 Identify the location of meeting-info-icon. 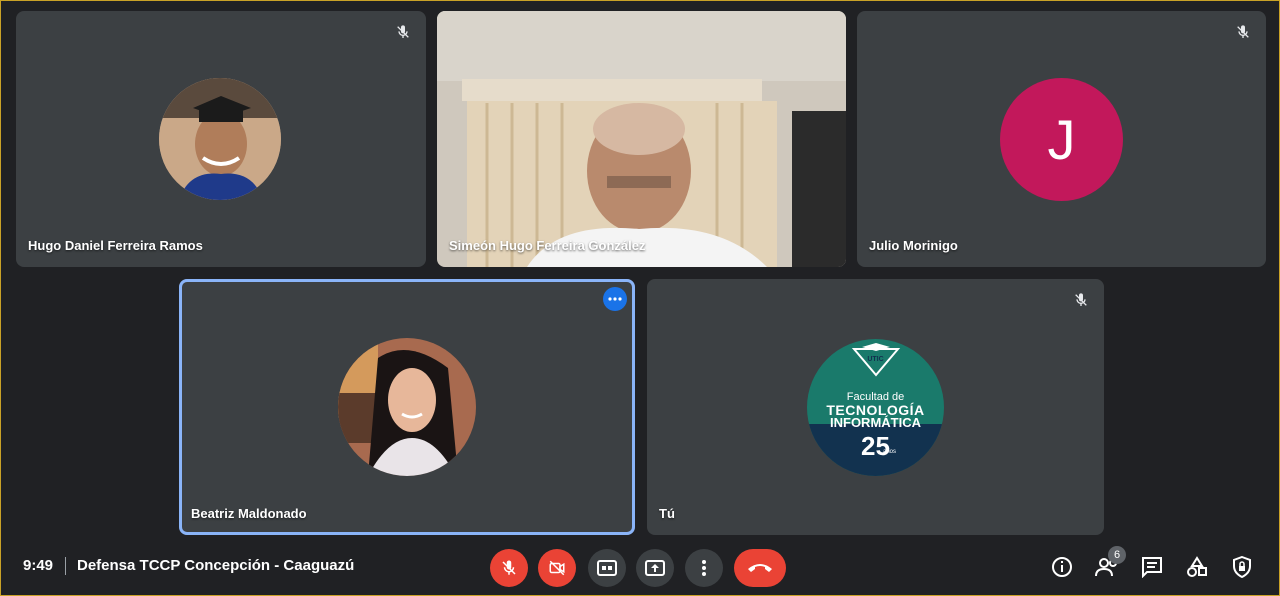
(1062, 567).